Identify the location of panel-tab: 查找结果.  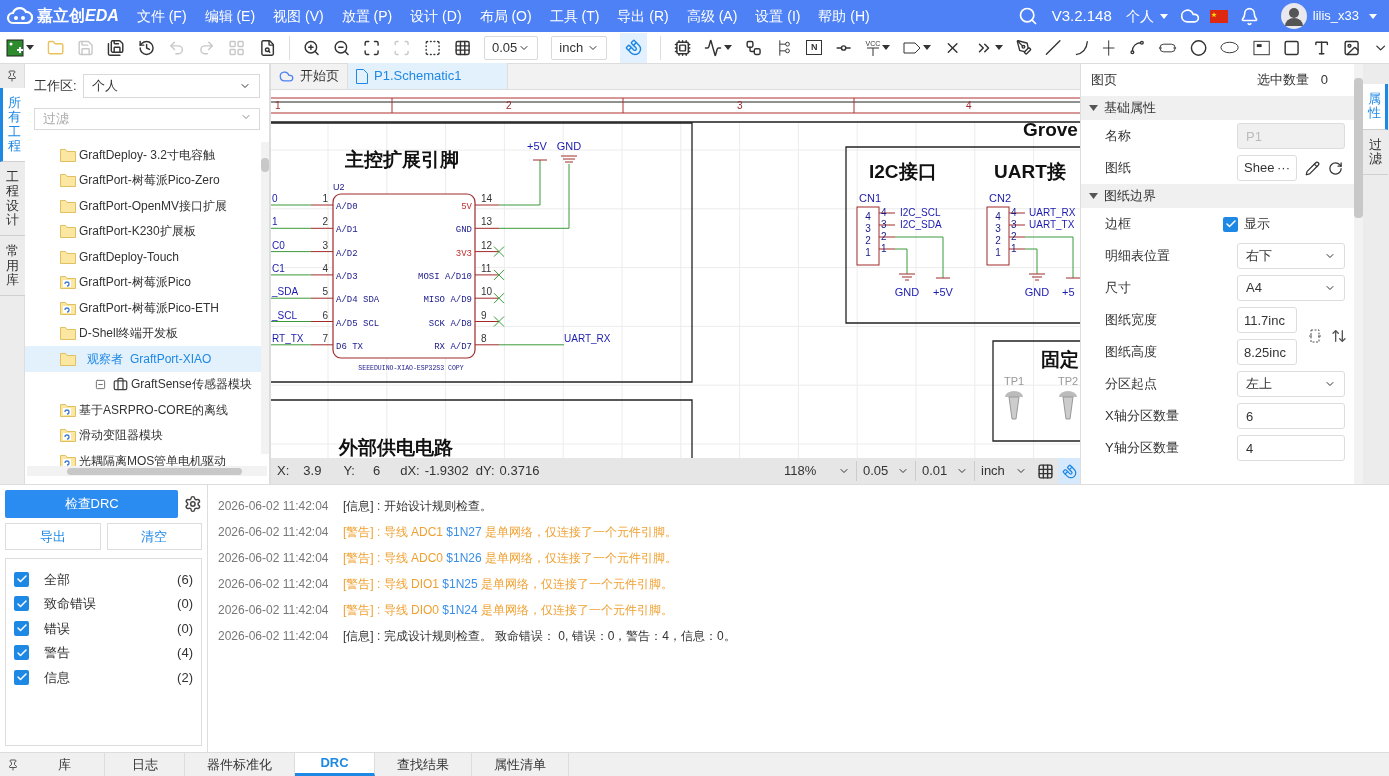
(423, 764).